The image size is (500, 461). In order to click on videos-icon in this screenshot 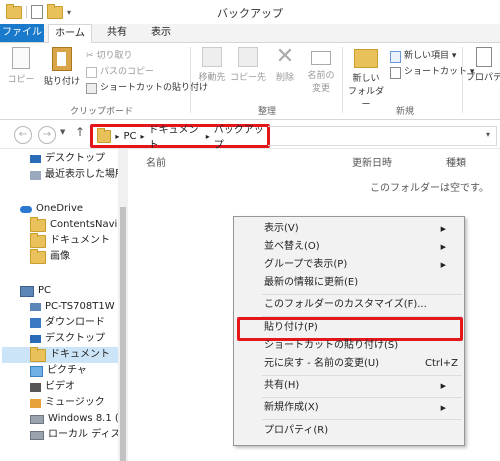, I will do `click(35, 387)`.